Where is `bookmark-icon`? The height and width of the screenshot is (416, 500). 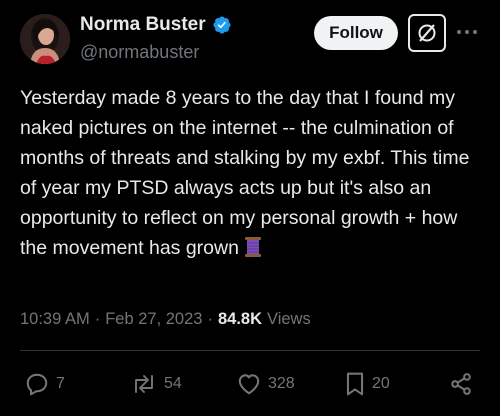
bookmark-icon is located at coordinates (355, 384).